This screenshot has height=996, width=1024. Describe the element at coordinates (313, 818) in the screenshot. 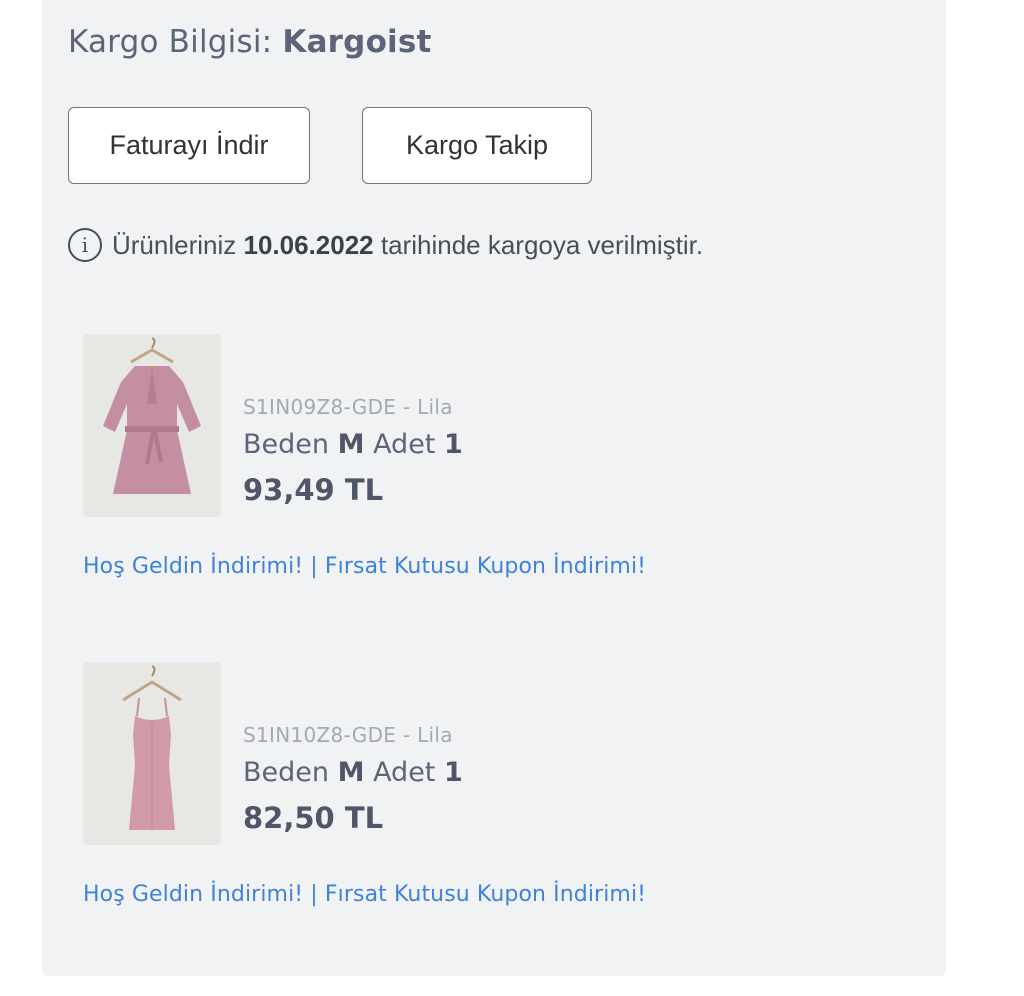

I see `product-price: 82,50 TL` at that location.